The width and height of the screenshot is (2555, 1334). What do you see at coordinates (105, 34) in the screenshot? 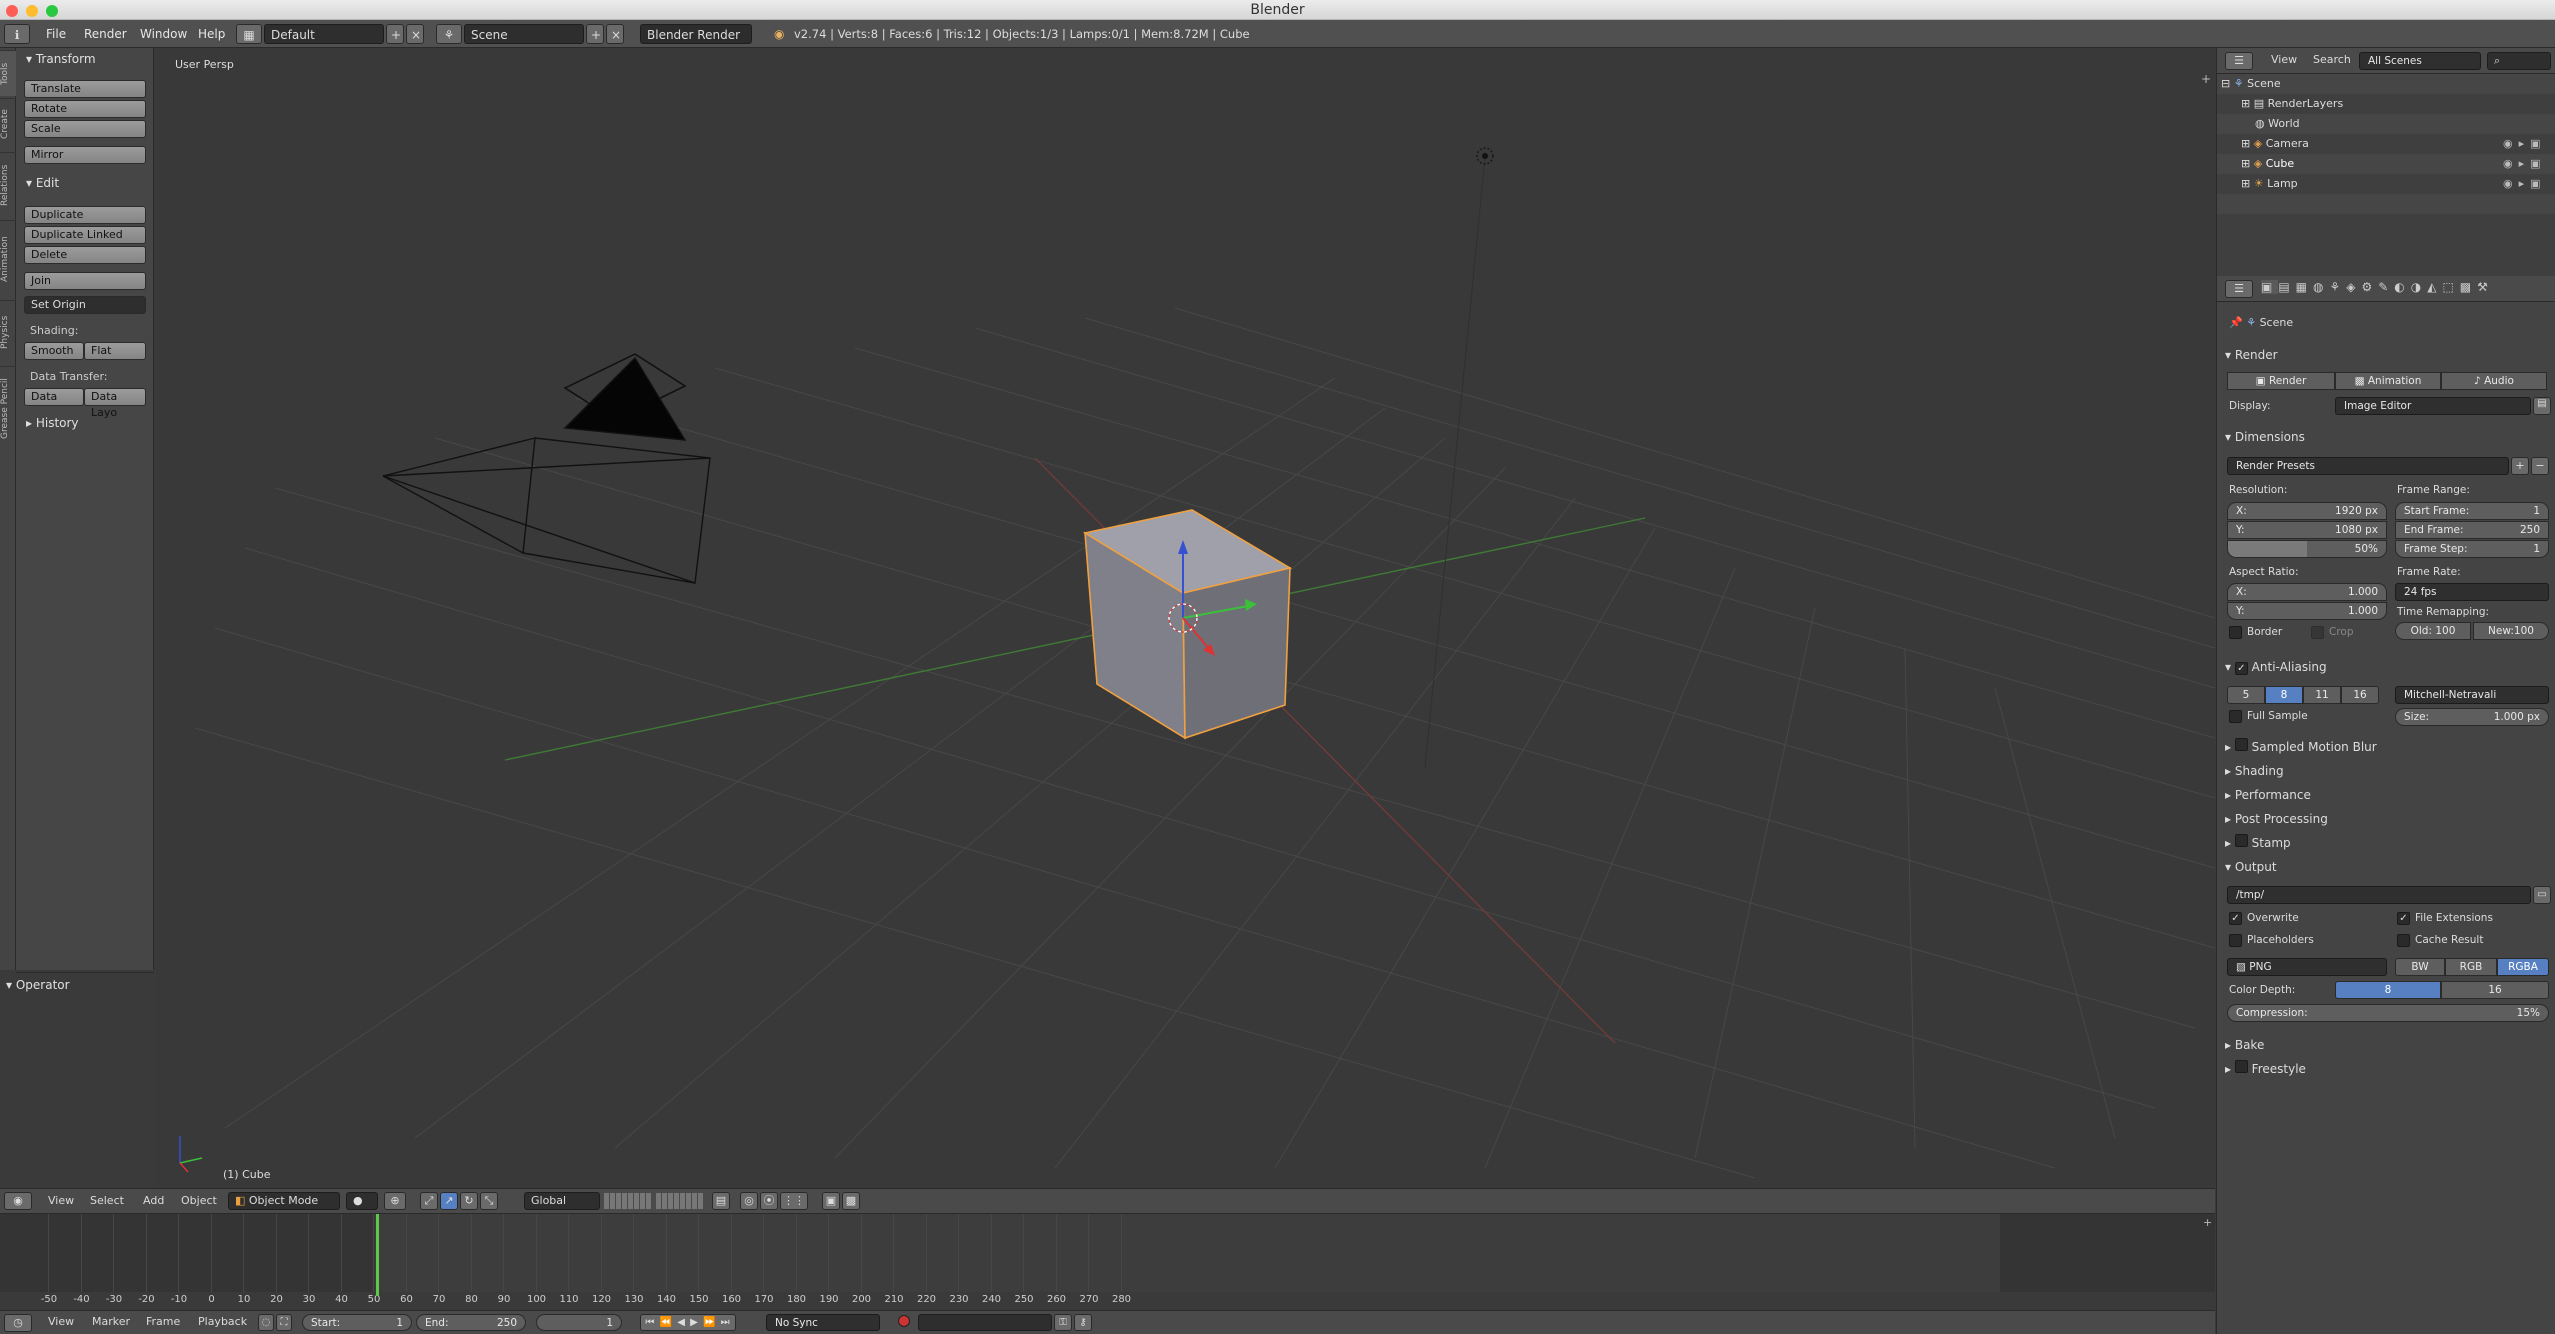
I see `menu-render: Render` at bounding box center [105, 34].